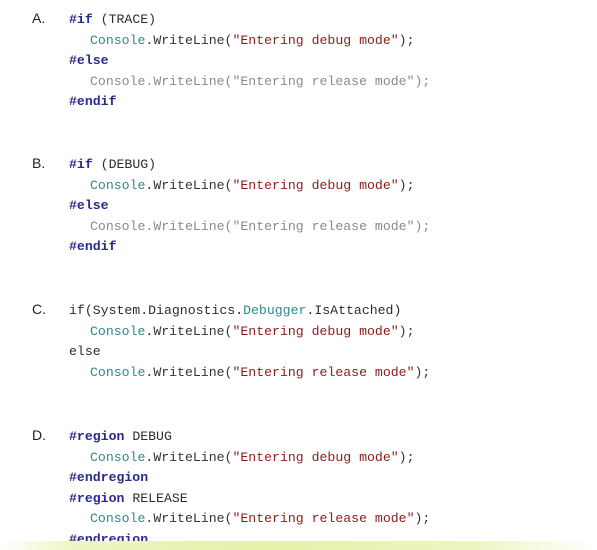 The width and height of the screenshot is (597, 550). What do you see at coordinates (156, 498) in the screenshot?
I see `code-token: RELEASE` at bounding box center [156, 498].